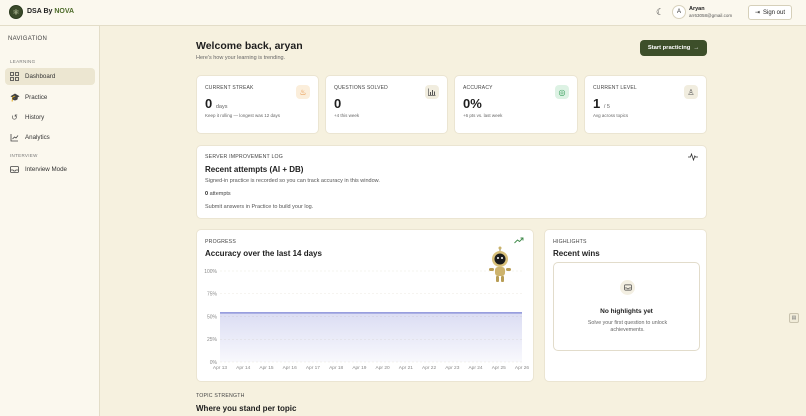  I want to click on chart-icon, so click(14, 137).